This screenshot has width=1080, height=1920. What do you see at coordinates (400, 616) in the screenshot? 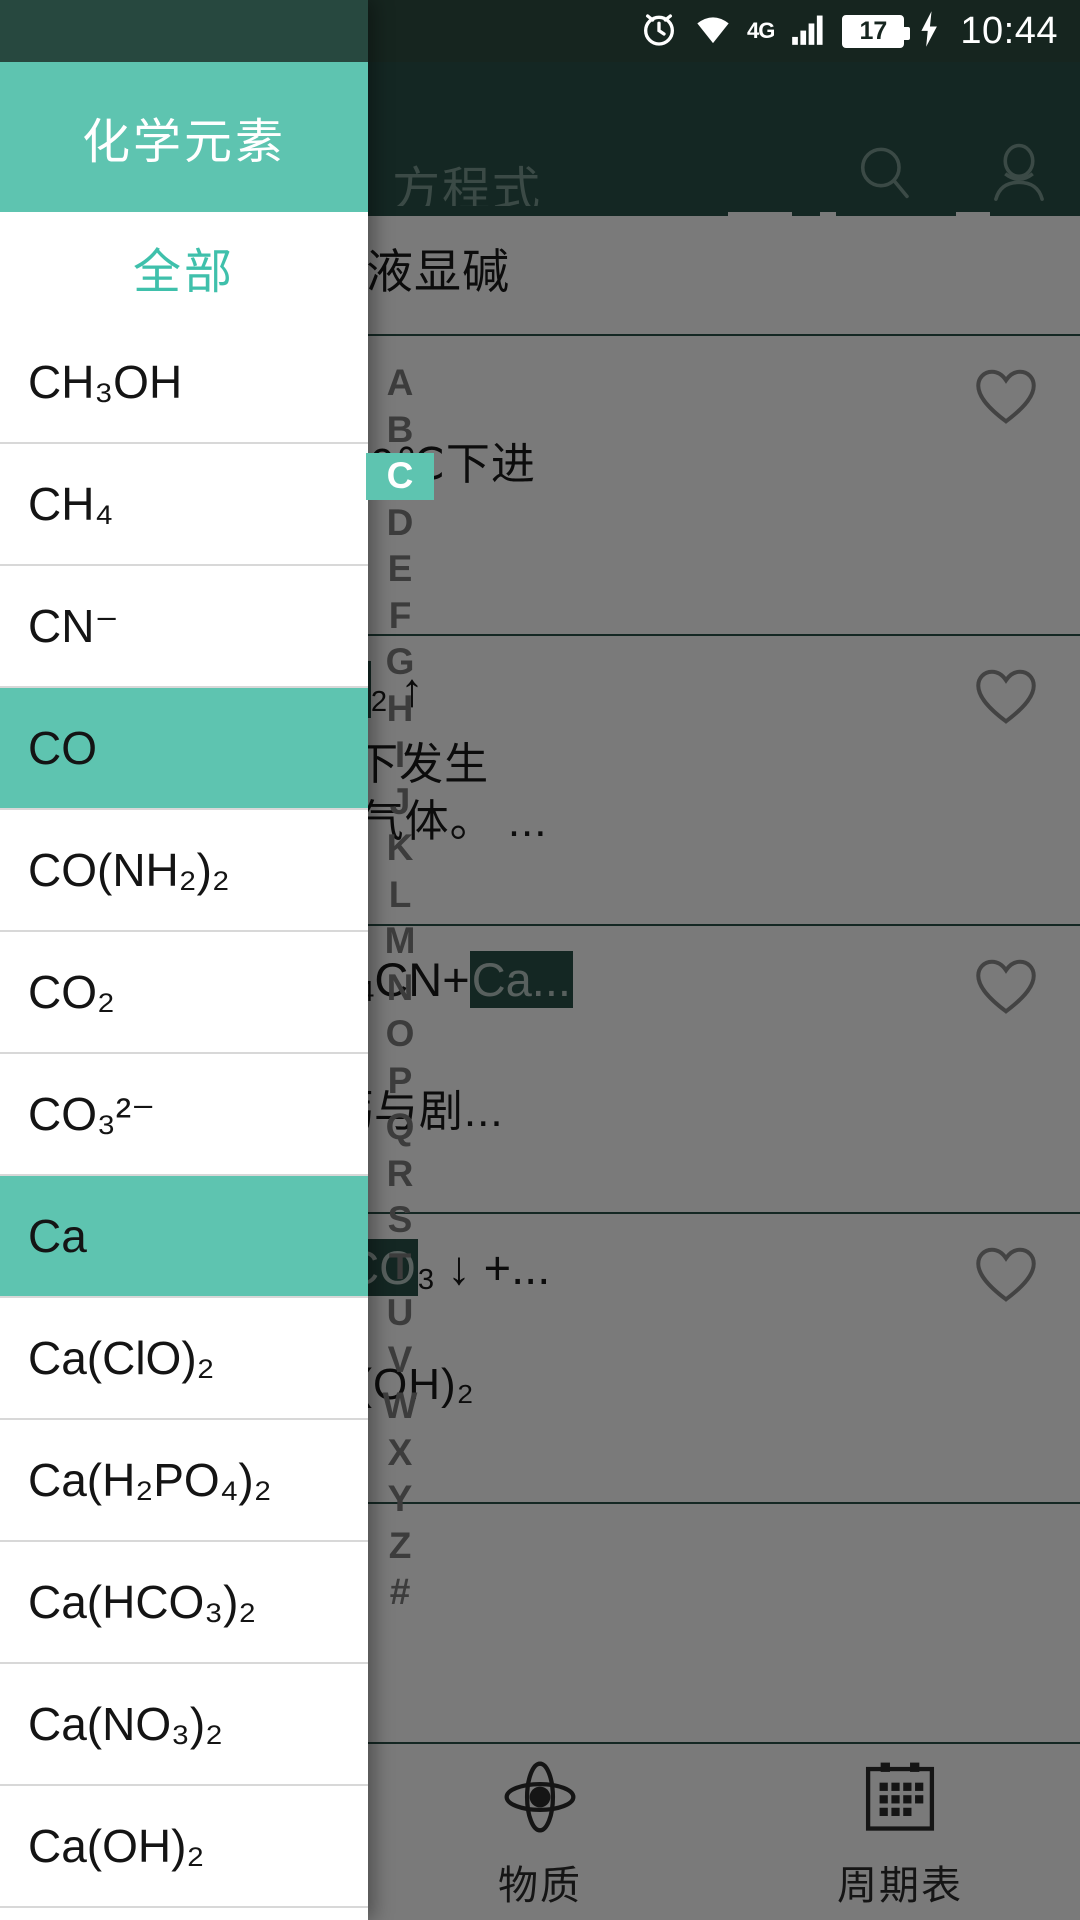
I see `alphabet-index-letter: F` at bounding box center [400, 616].